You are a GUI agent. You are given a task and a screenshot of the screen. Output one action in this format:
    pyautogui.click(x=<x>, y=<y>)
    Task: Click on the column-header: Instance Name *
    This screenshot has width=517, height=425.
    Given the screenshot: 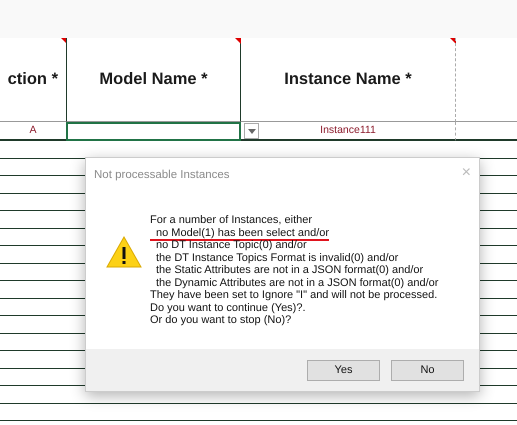 What is the action you would take?
    pyautogui.click(x=348, y=80)
    